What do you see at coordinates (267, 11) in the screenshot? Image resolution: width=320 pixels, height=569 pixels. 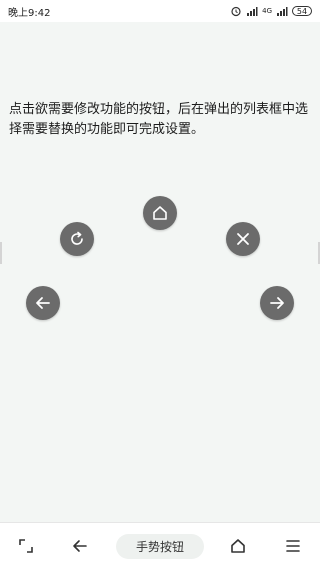 I see `network-label: 4G` at bounding box center [267, 11].